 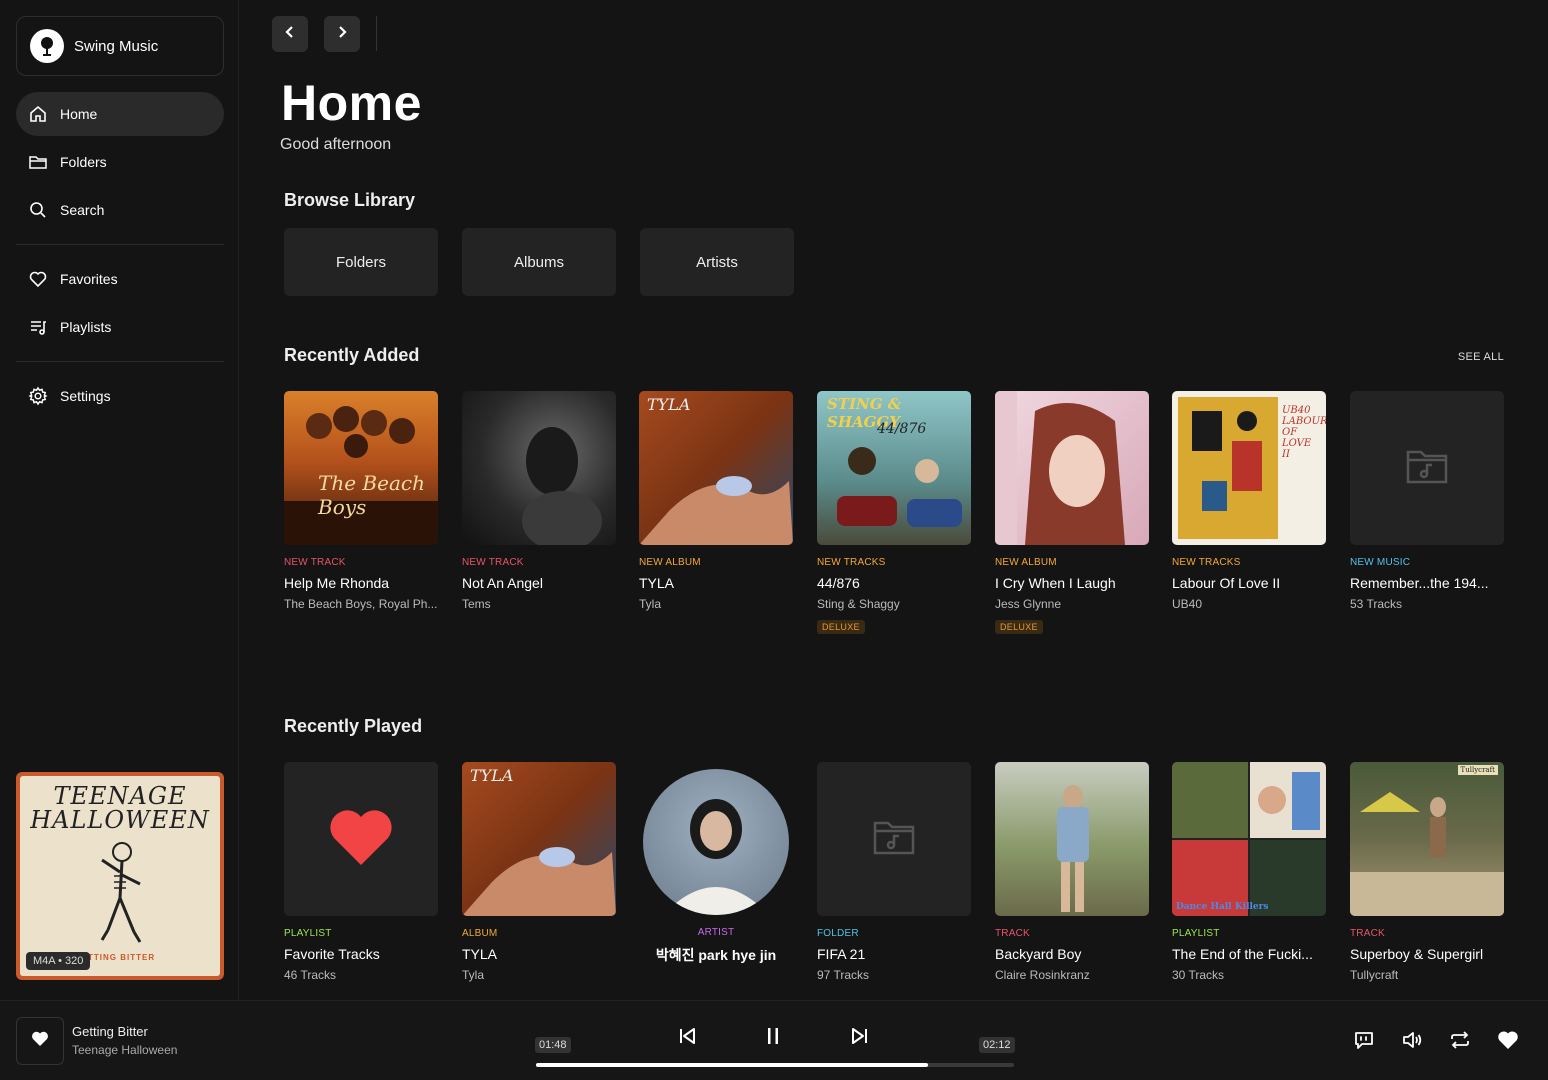 I want to click on now-playing-artwork: TEENAGE HALLOWEEN TTING BITTER M4A • 320, so click(x=120, y=876).